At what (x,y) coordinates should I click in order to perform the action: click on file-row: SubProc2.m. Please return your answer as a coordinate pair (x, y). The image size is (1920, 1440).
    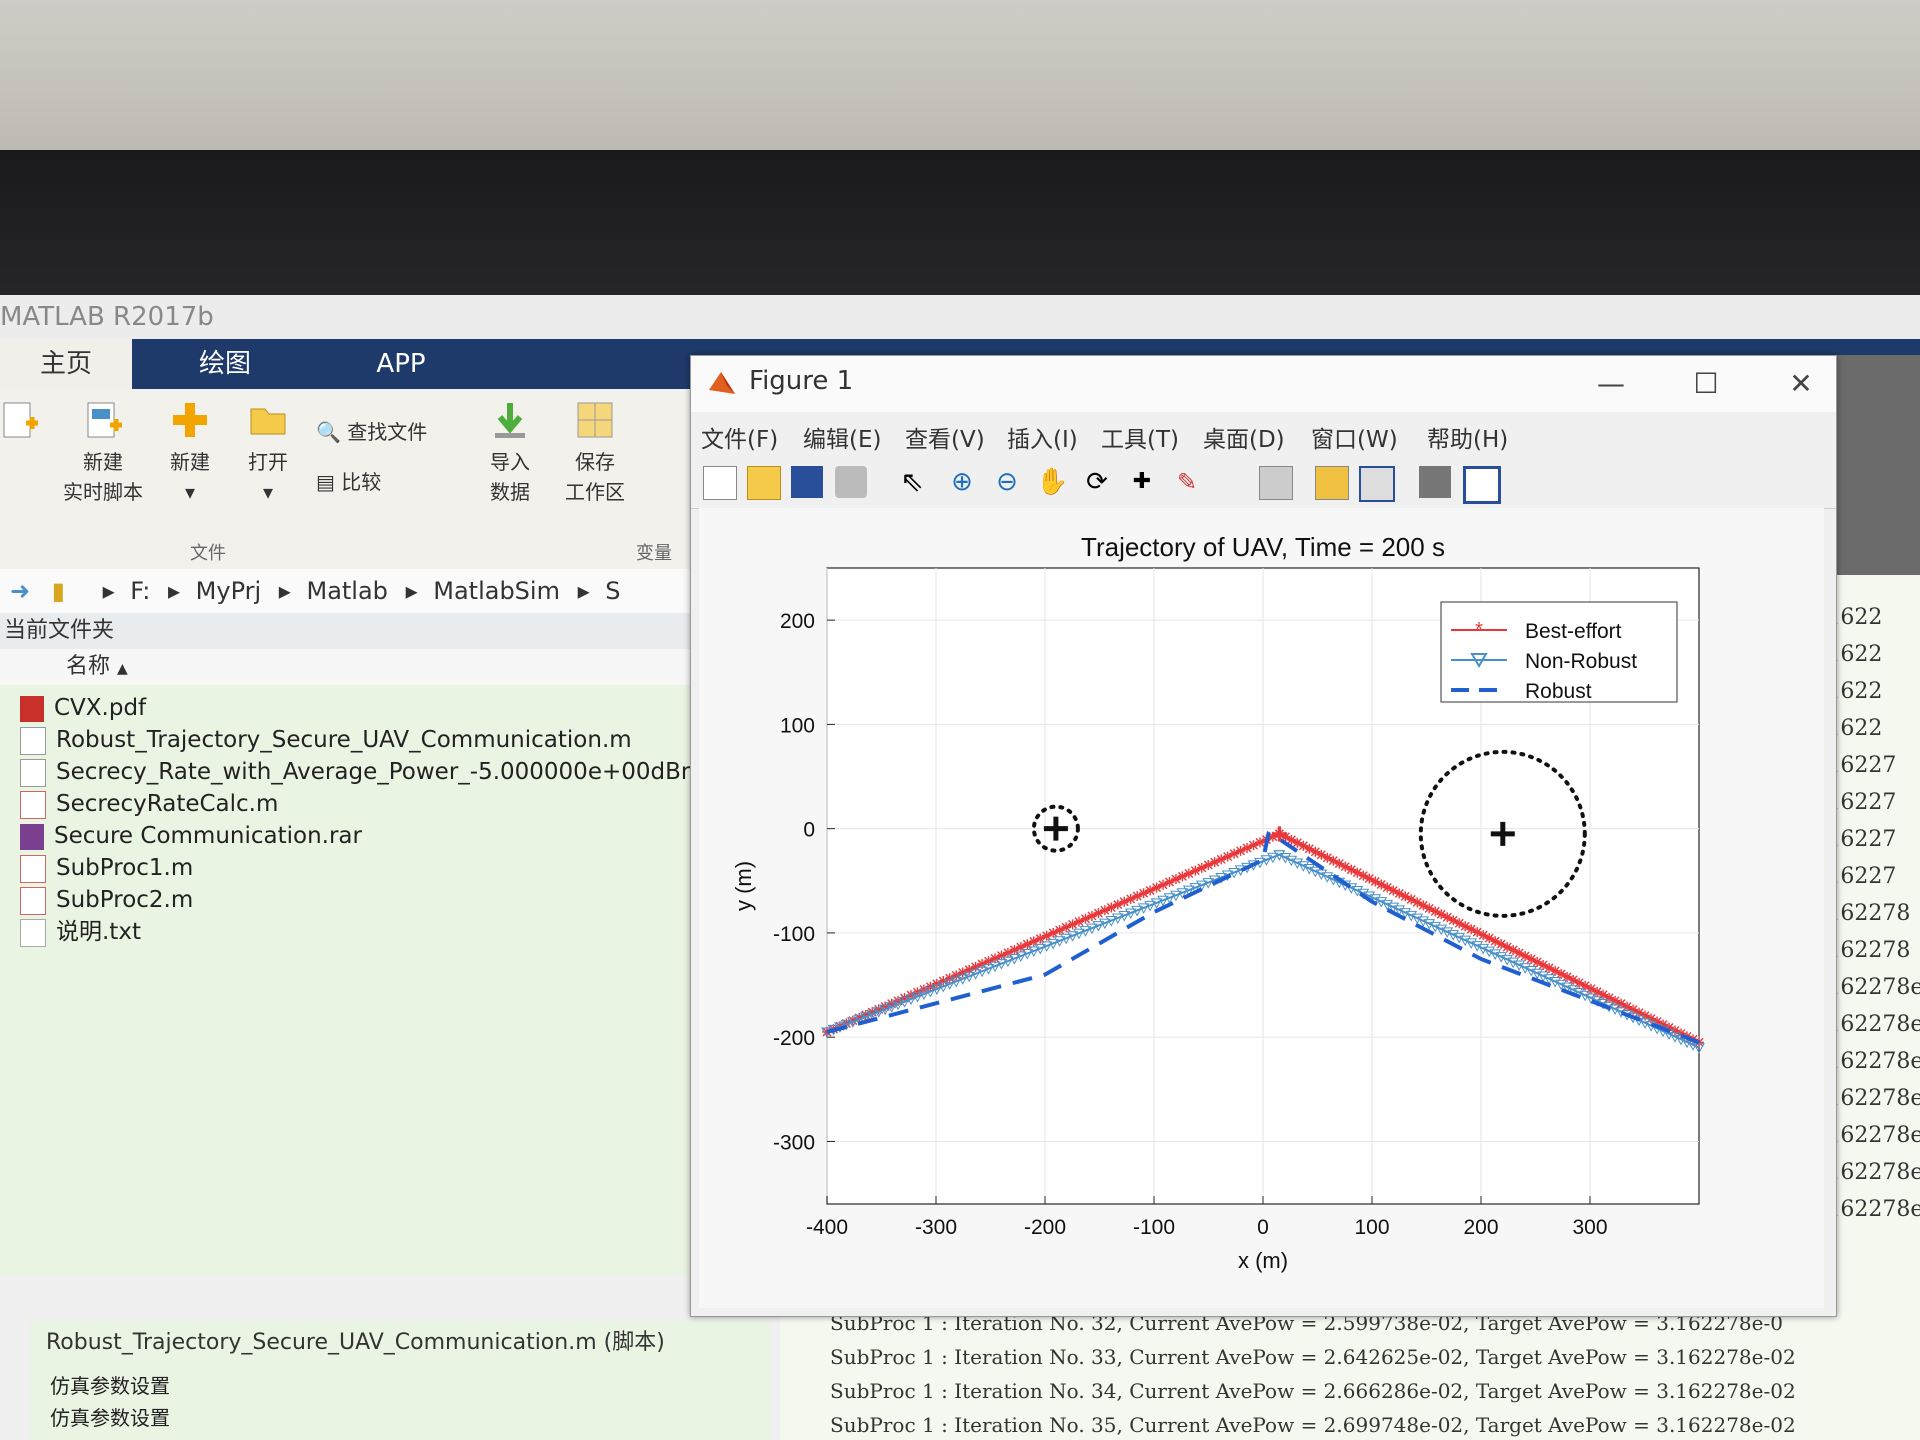
    Looking at the image, I should click on (106, 900).